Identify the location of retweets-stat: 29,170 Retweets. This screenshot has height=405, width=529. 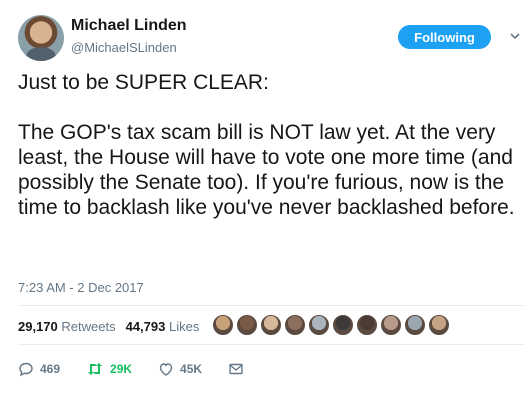
(67, 326).